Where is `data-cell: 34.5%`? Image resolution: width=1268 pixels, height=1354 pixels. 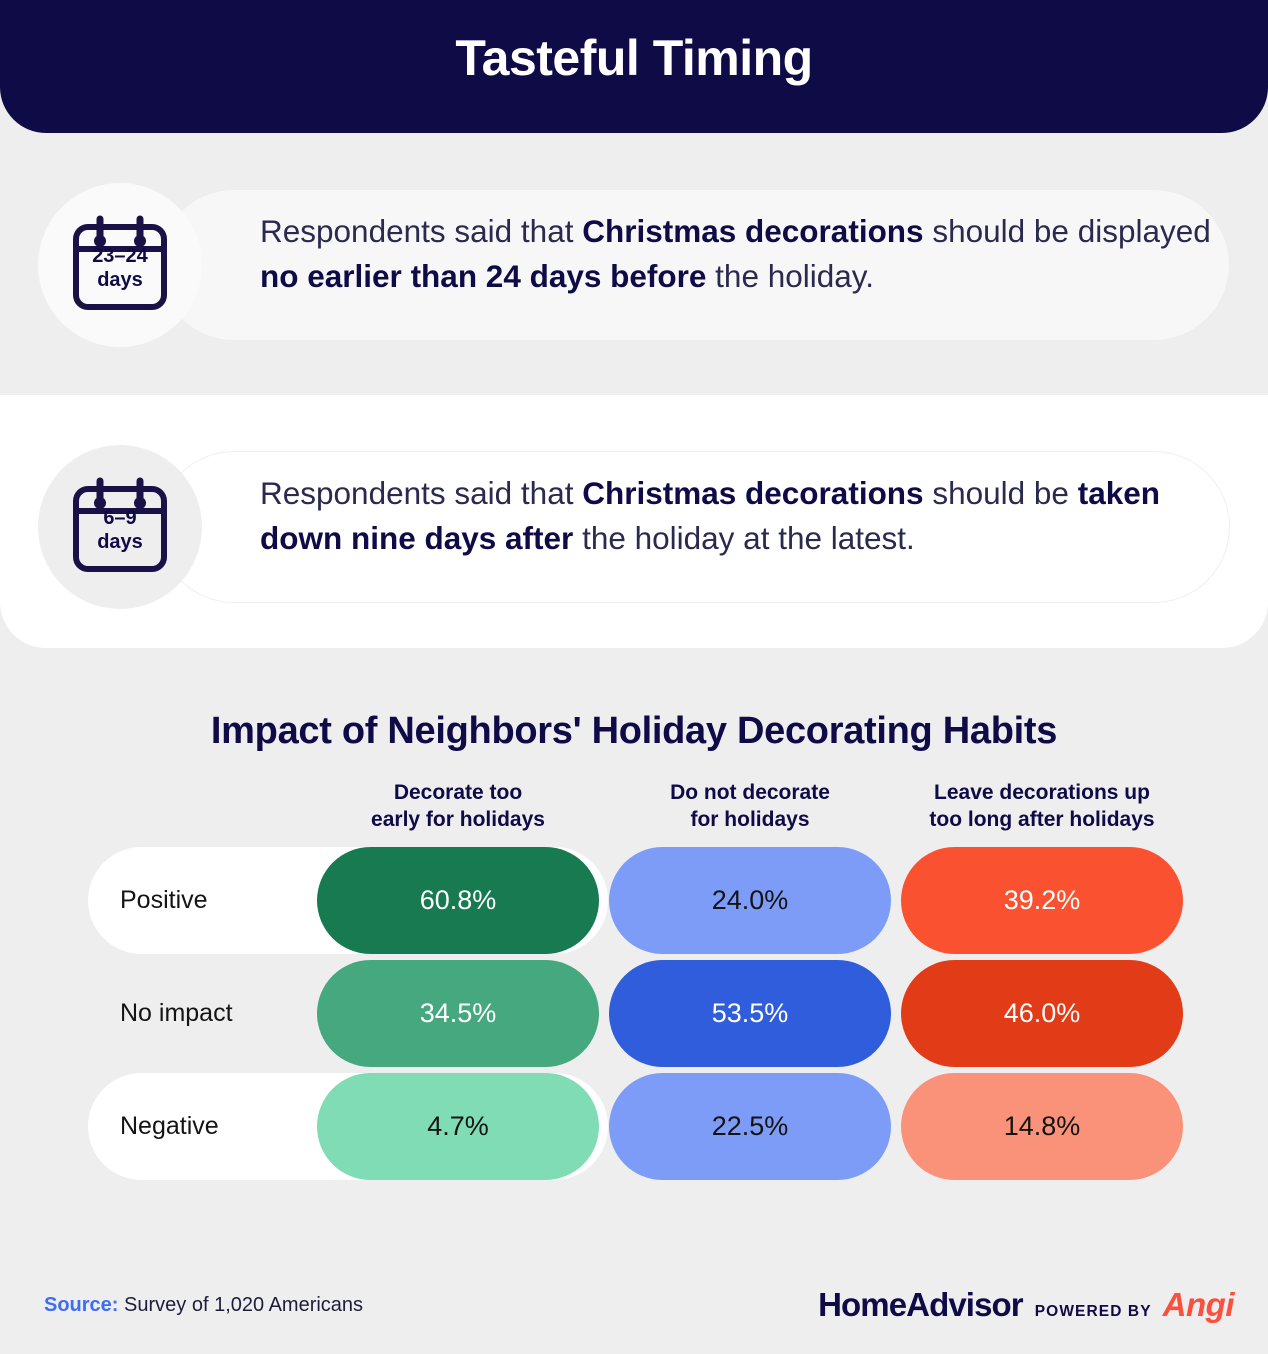
data-cell: 34.5% is located at coordinates (458, 1013).